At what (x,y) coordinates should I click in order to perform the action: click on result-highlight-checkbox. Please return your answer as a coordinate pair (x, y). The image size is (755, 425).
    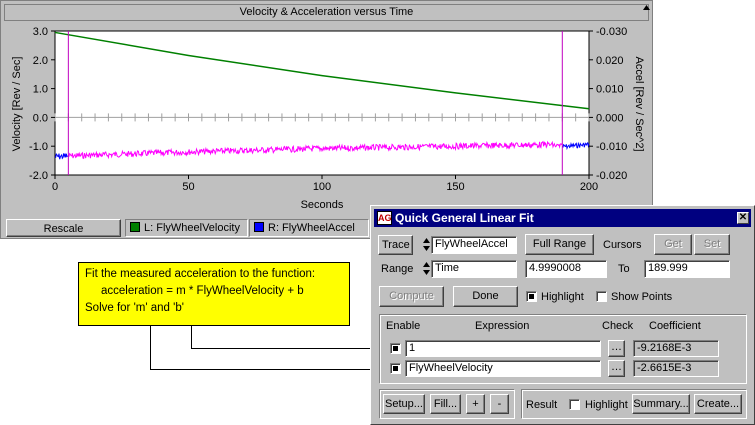
    Looking at the image, I should click on (574, 404).